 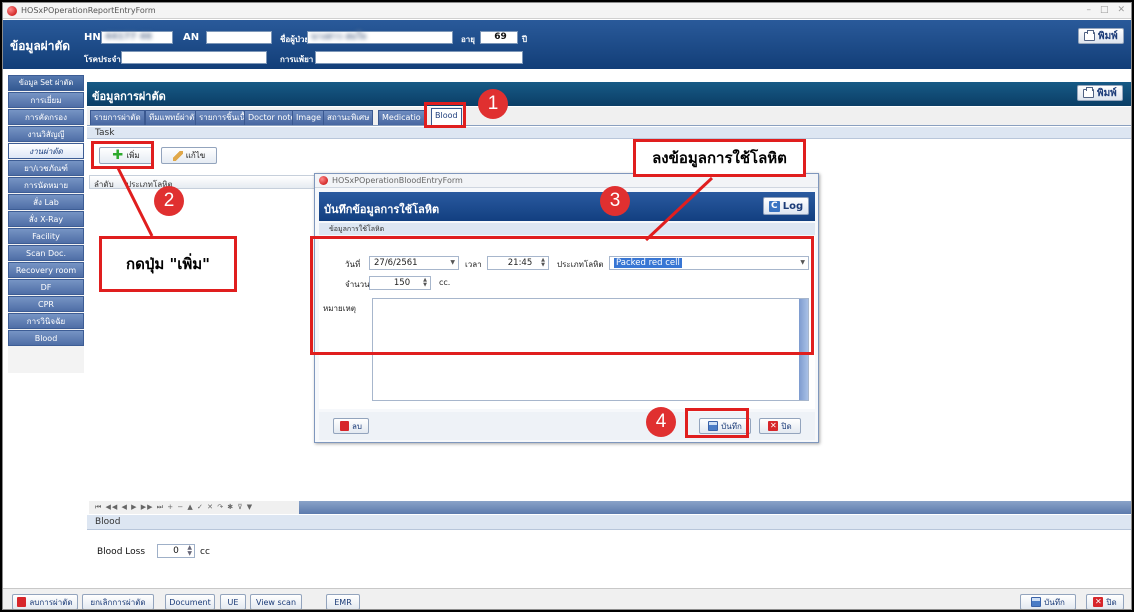 What do you see at coordinates (348, 117) in the screenshot?
I see `tab-special-status: สถานะพิเศษ` at bounding box center [348, 117].